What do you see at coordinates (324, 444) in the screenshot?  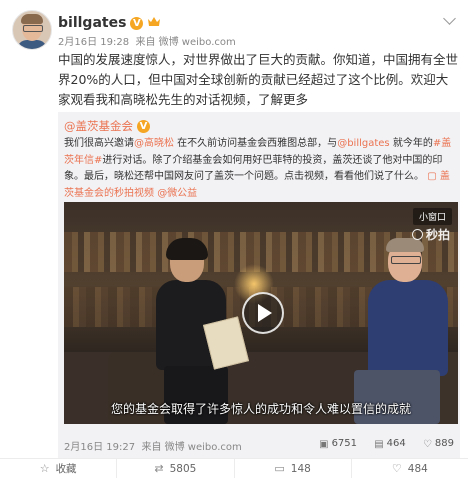 I see `view-icon: ▣` at bounding box center [324, 444].